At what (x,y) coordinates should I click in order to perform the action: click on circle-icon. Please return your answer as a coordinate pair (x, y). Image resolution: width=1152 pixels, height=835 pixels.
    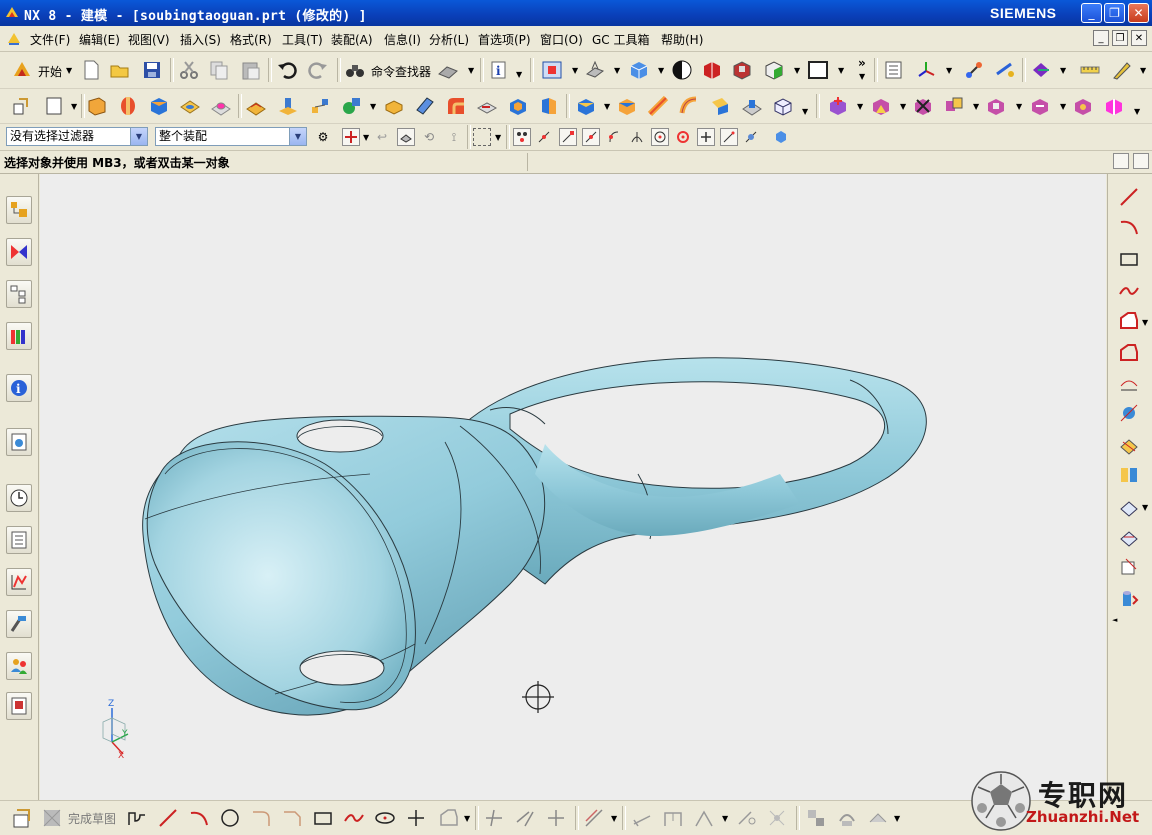
    Looking at the image, I should click on (230, 818).